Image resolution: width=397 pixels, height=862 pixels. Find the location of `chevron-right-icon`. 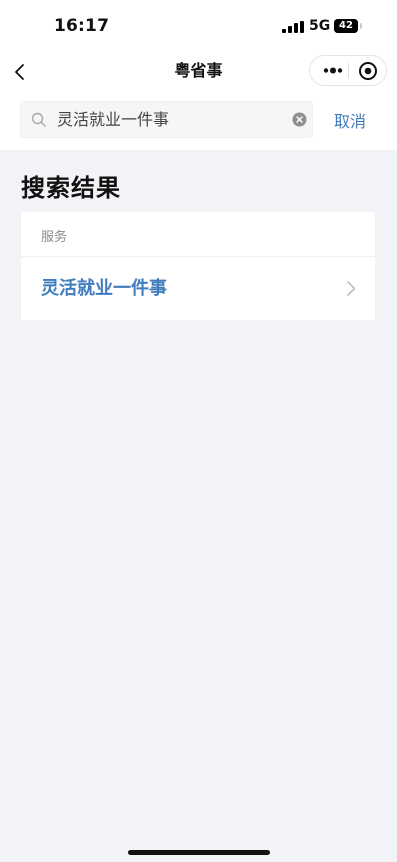

chevron-right-icon is located at coordinates (351, 288).